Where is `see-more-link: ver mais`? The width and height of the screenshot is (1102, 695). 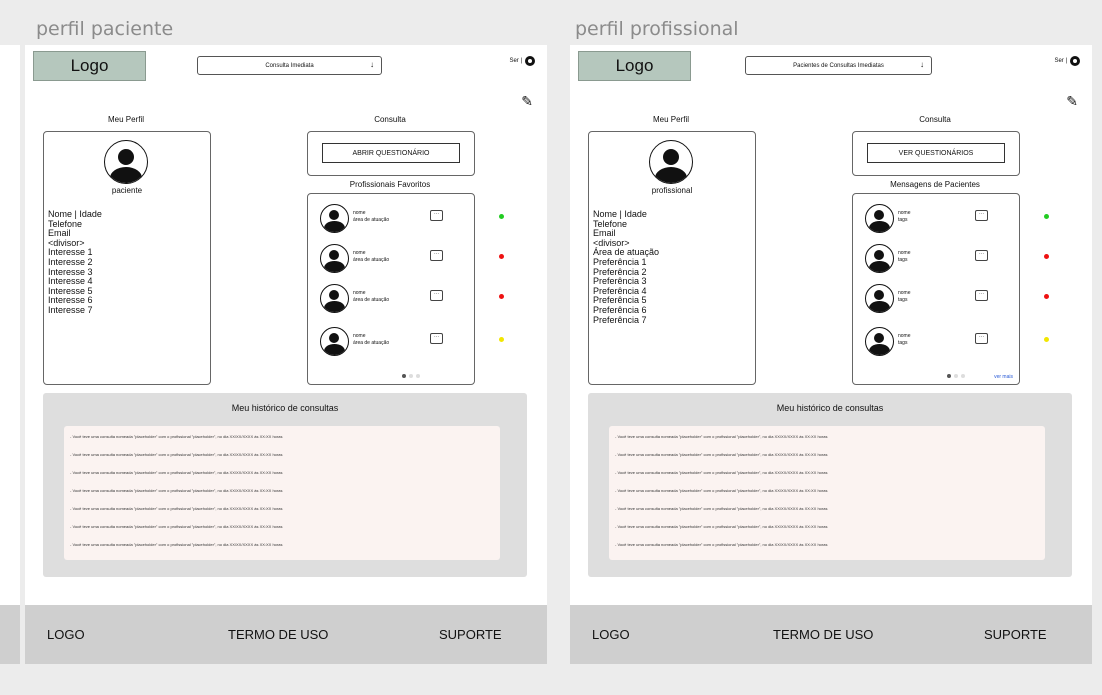 see-more-link: ver mais is located at coordinates (1003, 377).